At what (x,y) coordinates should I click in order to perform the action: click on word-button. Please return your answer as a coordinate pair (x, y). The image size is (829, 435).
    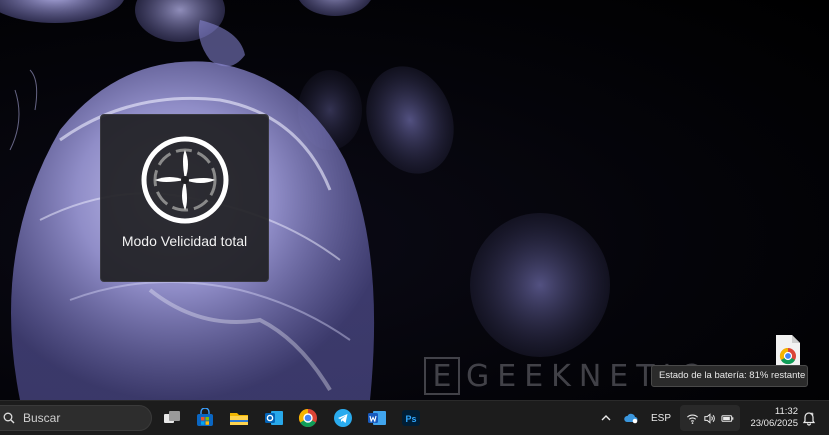
    Looking at the image, I should click on (377, 418).